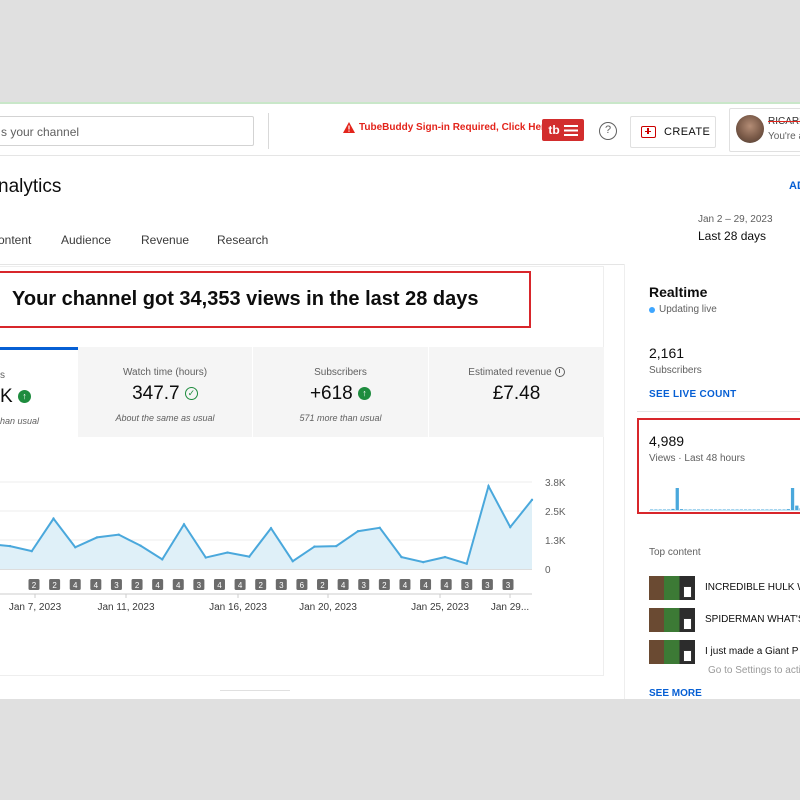 This screenshot has height=800, width=800. Describe the element at coordinates (754, 670) in the screenshot. I see `activation-watermark: Go to Settings to activ` at that location.